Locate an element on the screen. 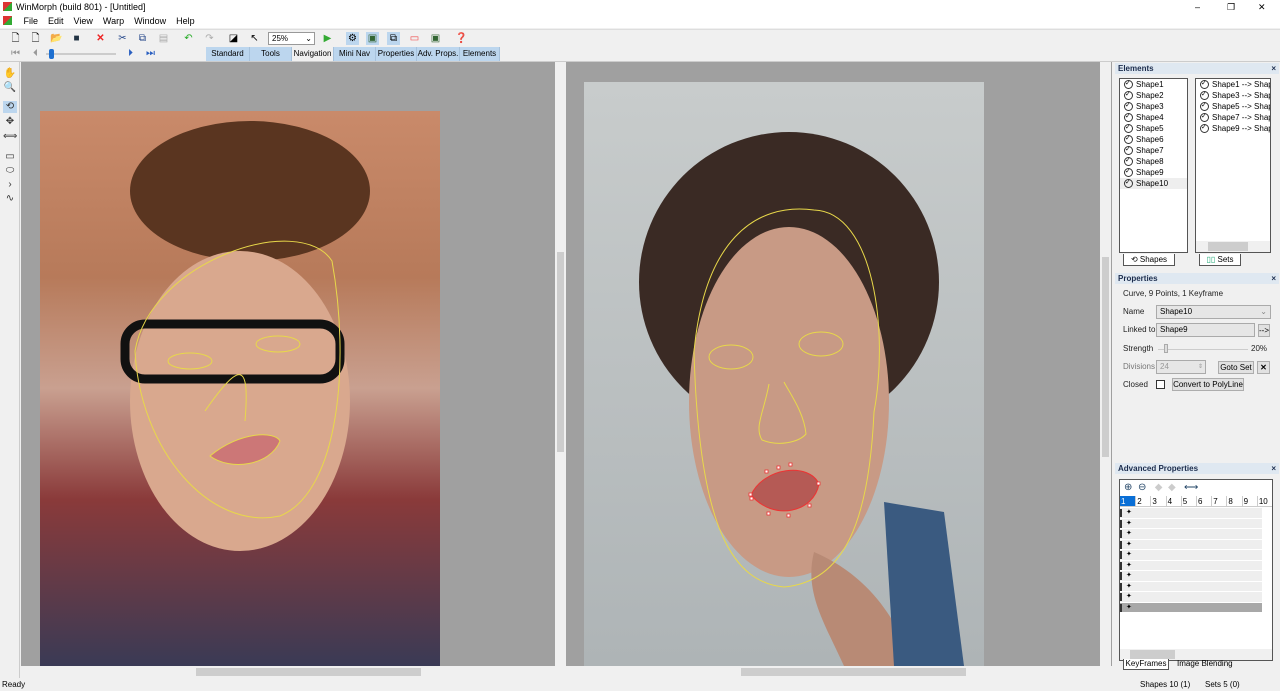  tab-standard: Standard is located at coordinates (228, 54).